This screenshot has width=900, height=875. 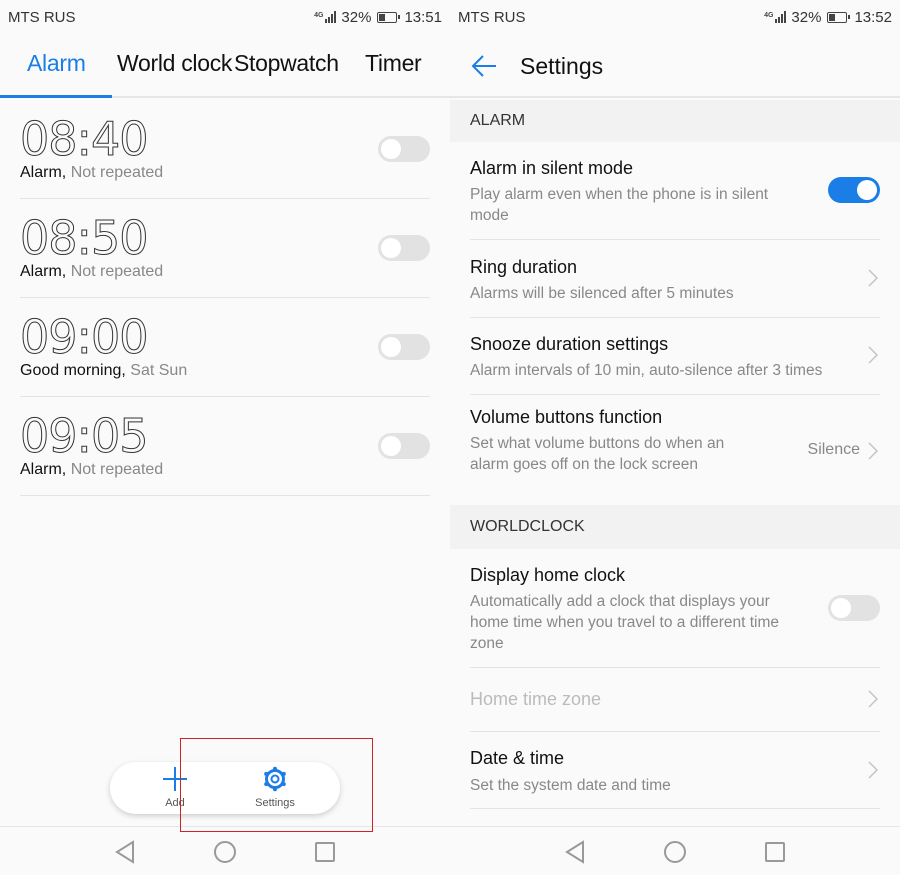 I want to click on setting-title: Ring duration, so click(x=524, y=267).